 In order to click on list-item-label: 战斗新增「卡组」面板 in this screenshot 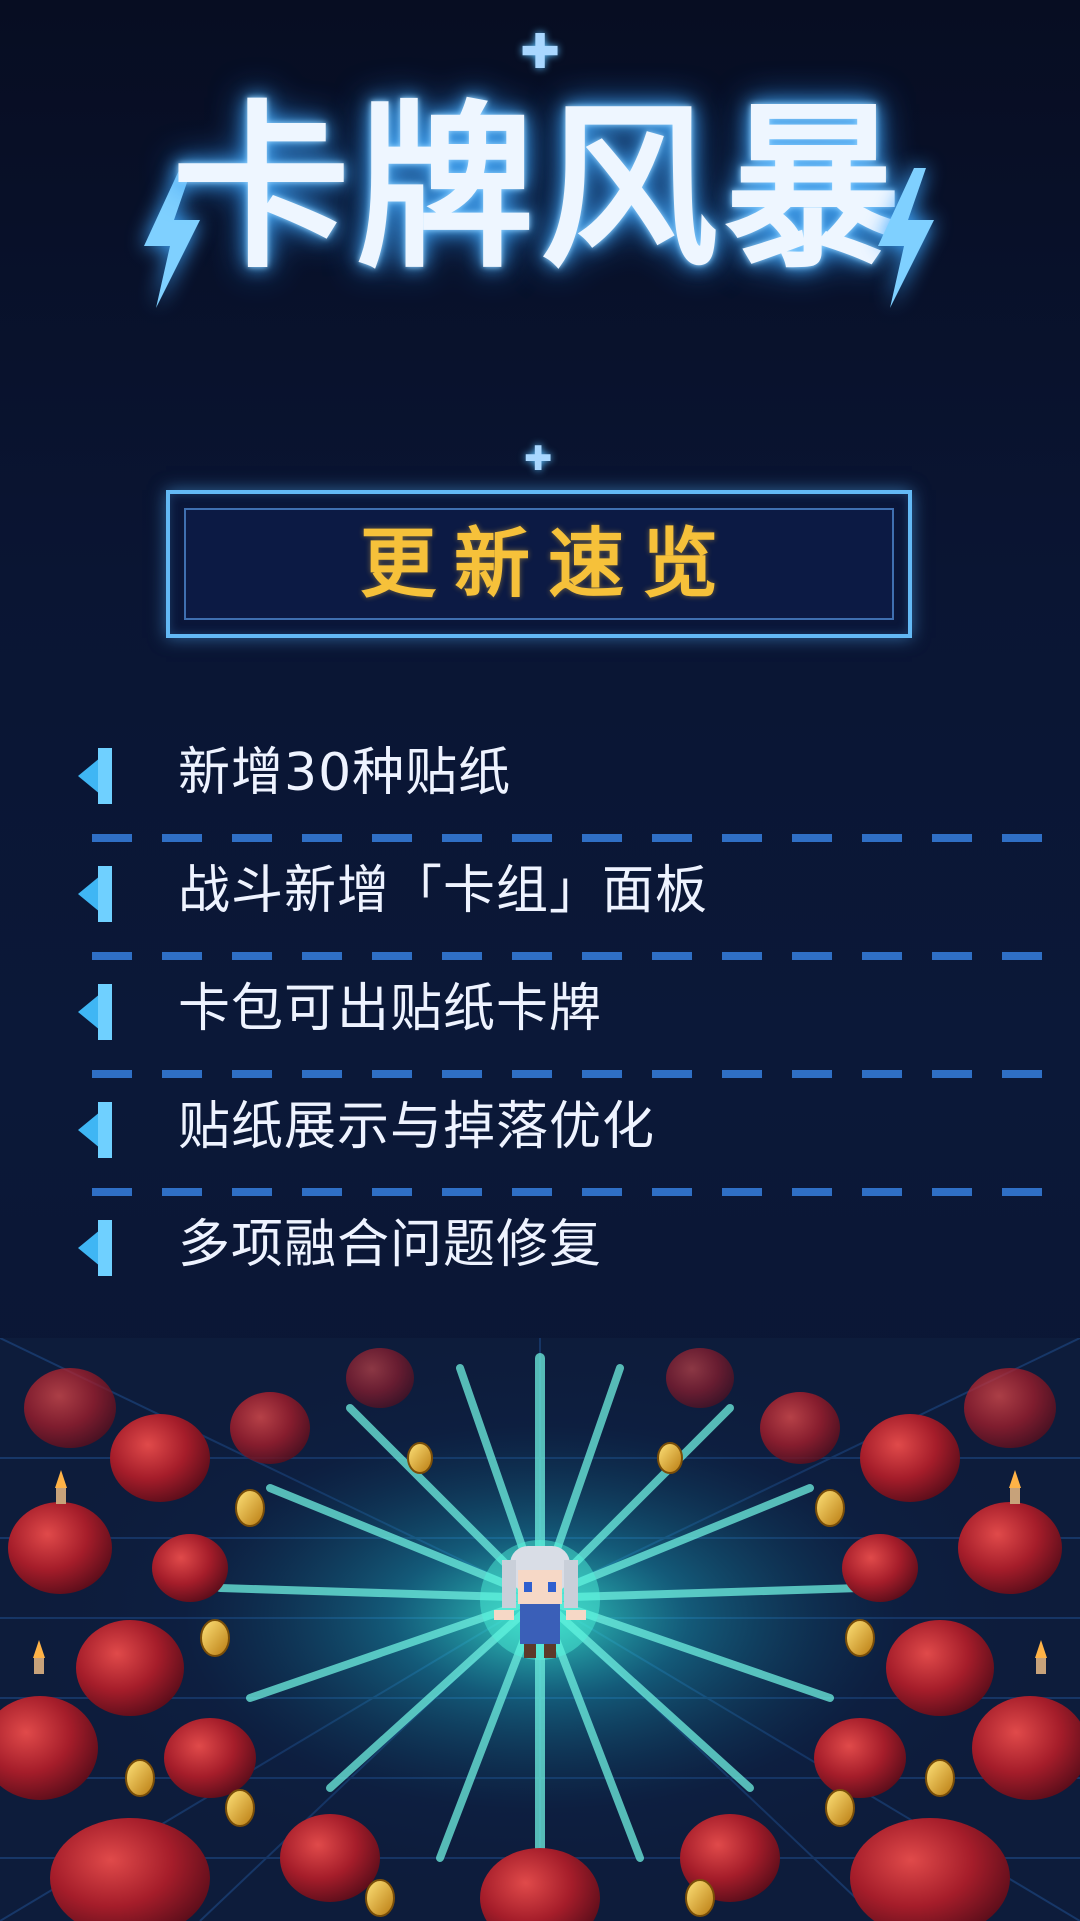, I will do `click(443, 891)`.